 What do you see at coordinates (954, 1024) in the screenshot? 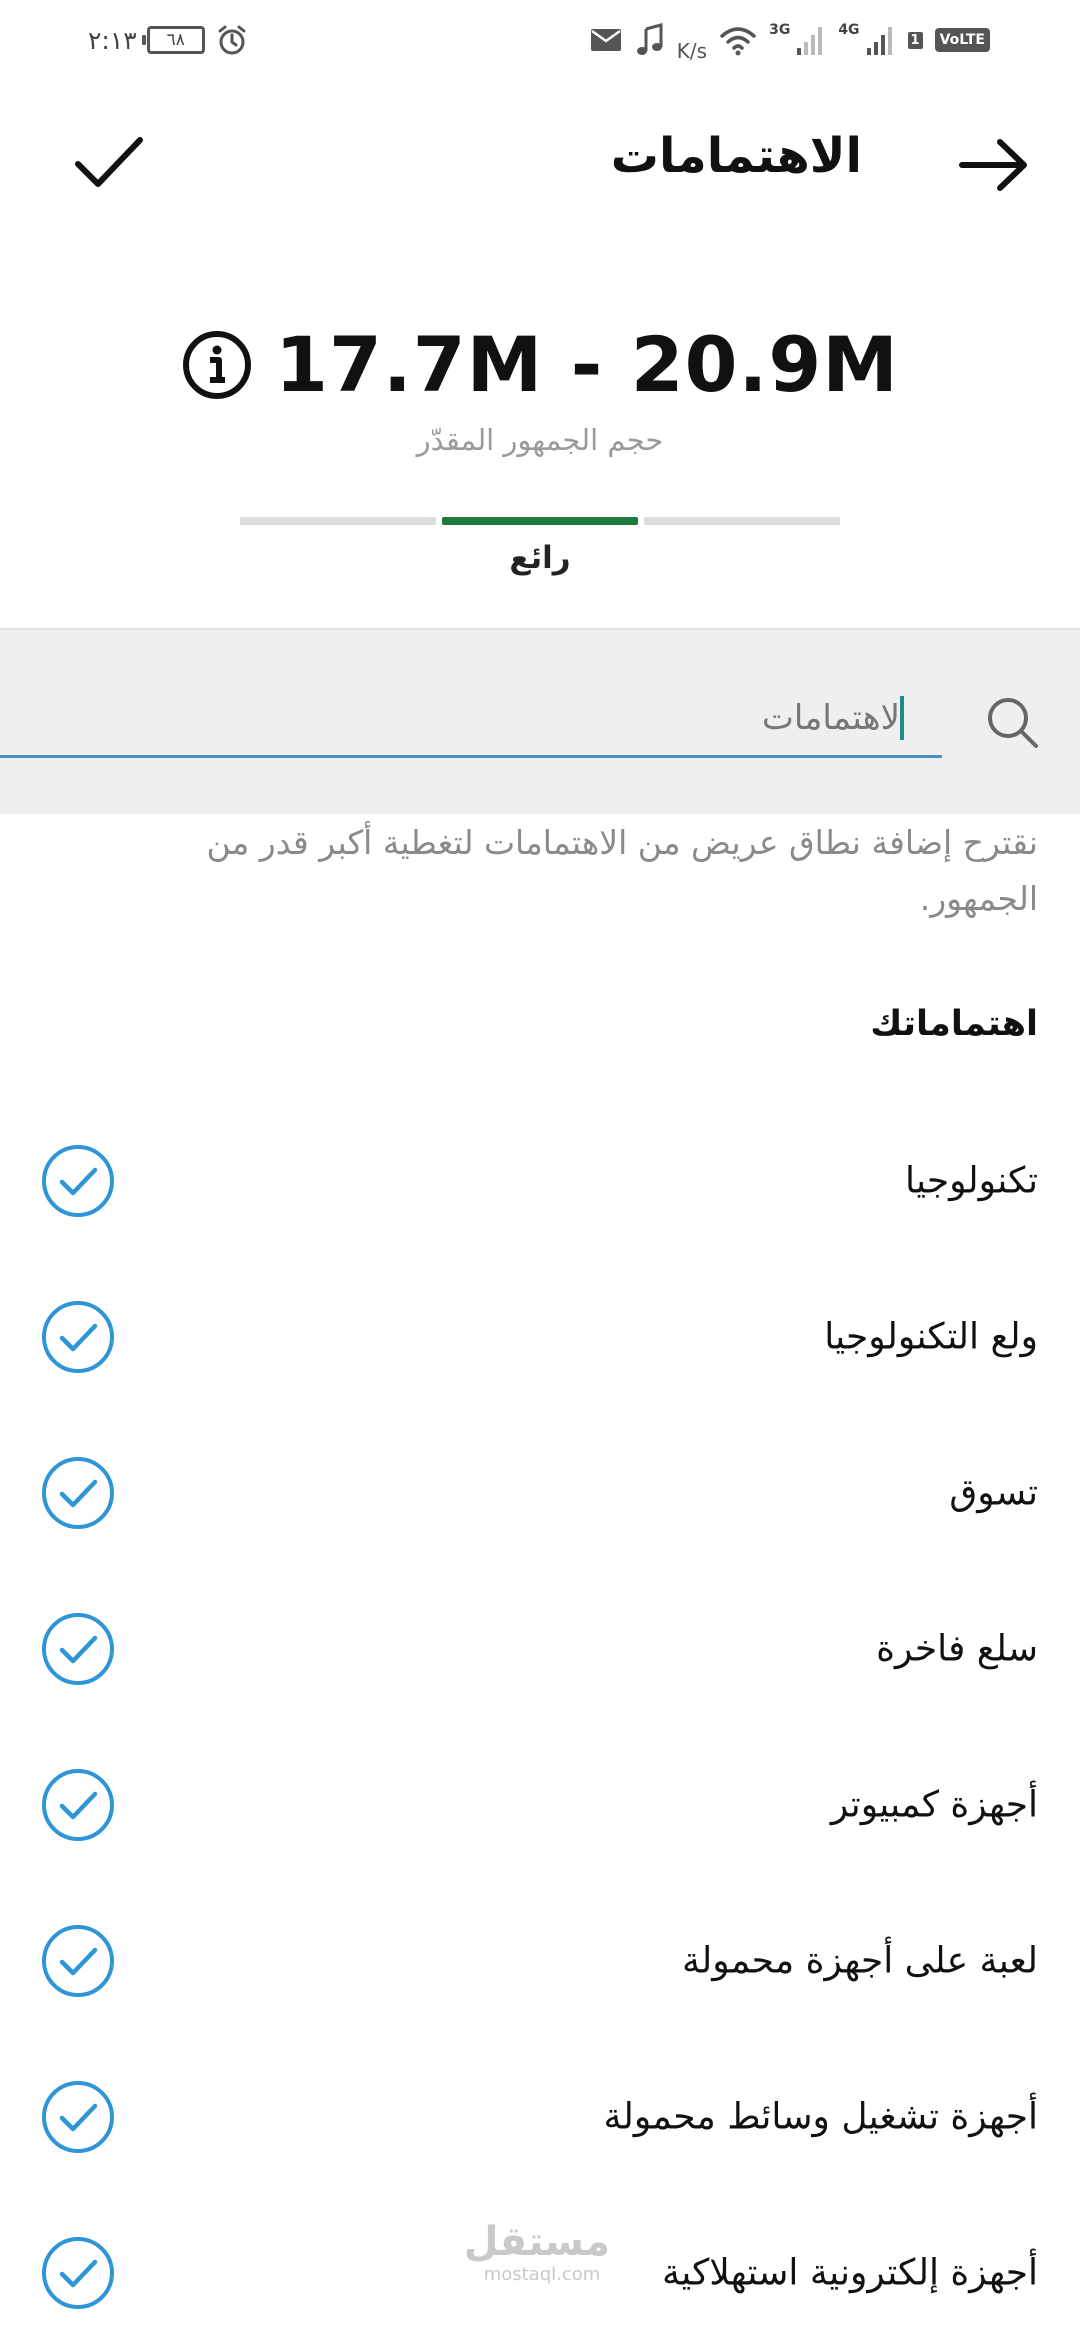
I see `interests-section-title: اهتماماتك` at bounding box center [954, 1024].